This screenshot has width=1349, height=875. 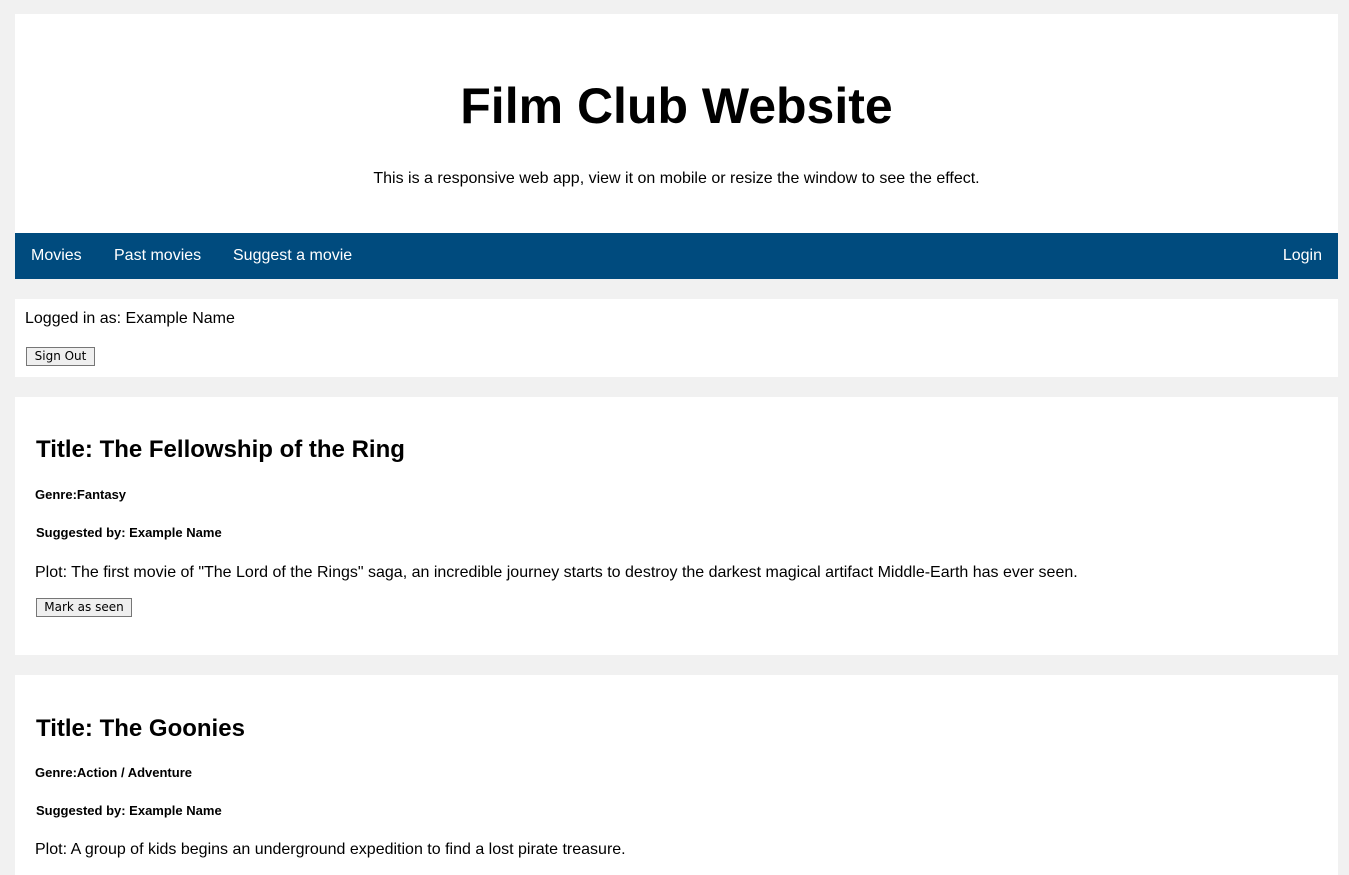 I want to click on account-panel: Logged in as: Example Name Sign Out, so click(x=676, y=338).